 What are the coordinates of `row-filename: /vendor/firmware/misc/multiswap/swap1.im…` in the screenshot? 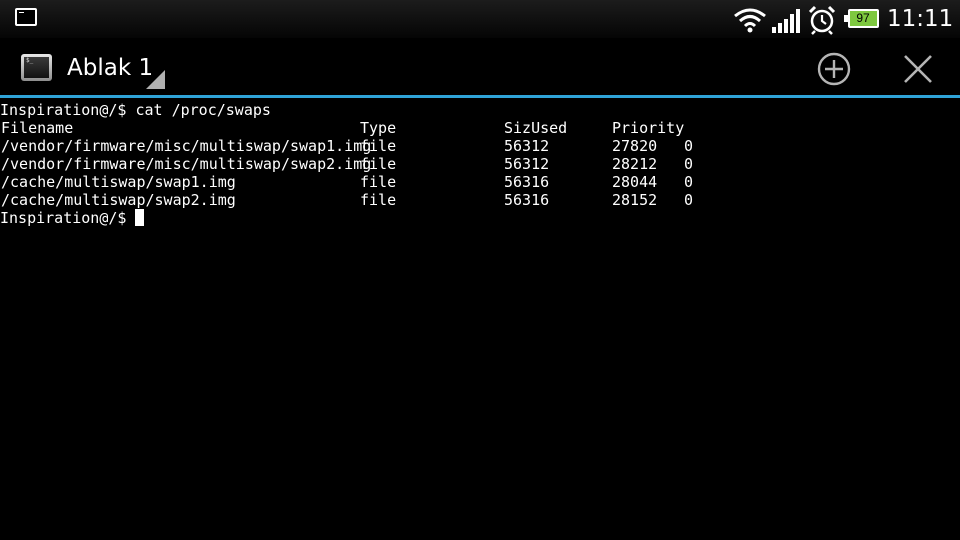 It's located at (186, 146).